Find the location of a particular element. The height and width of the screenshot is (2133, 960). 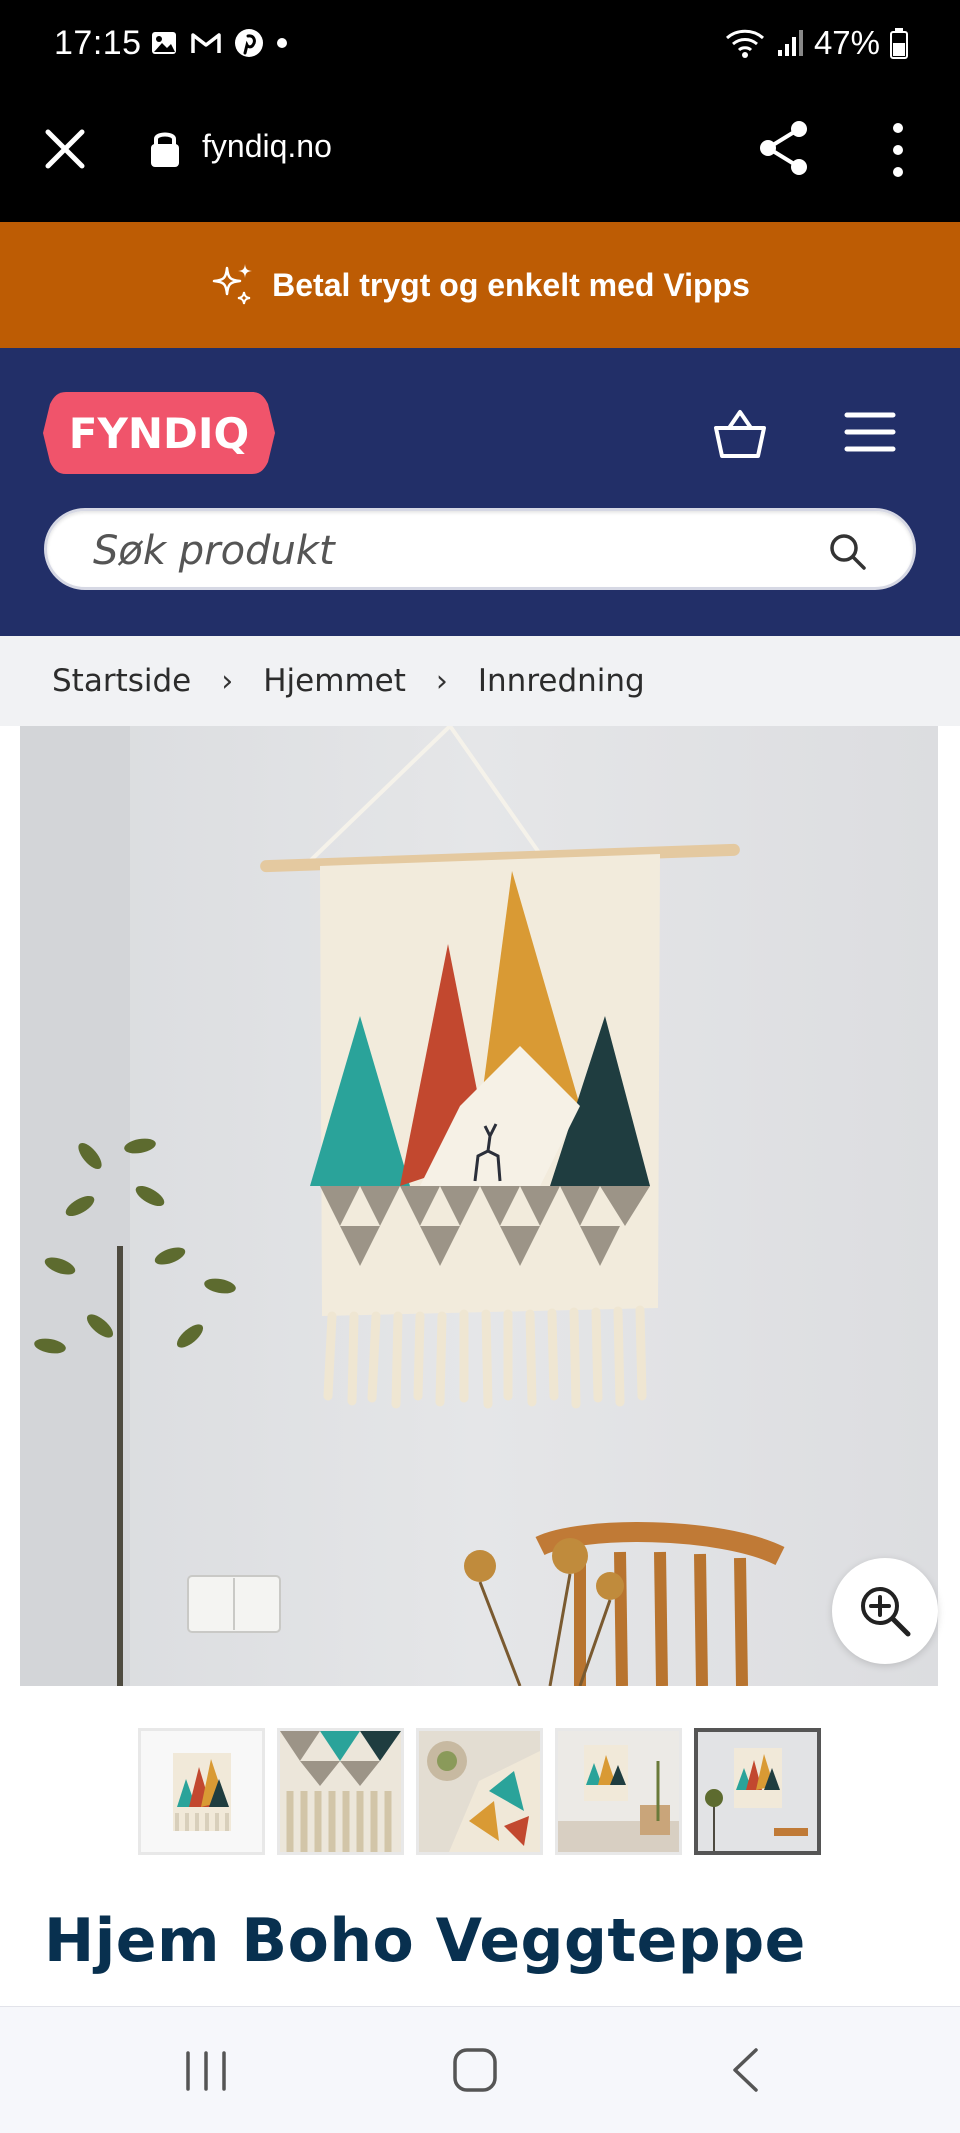

share-icon is located at coordinates (784, 148).